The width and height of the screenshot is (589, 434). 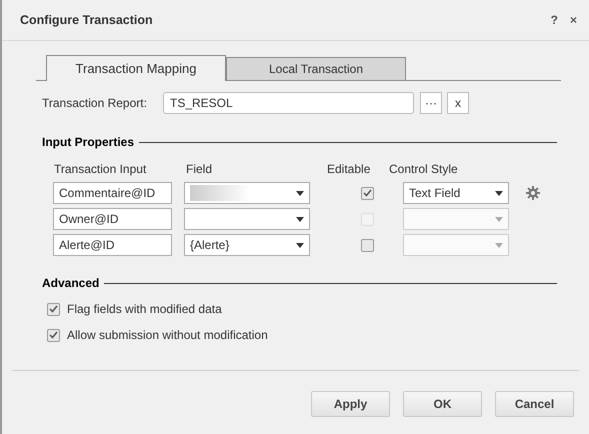 What do you see at coordinates (112, 193) in the screenshot?
I see `input-field: Commentaire@ID` at bounding box center [112, 193].